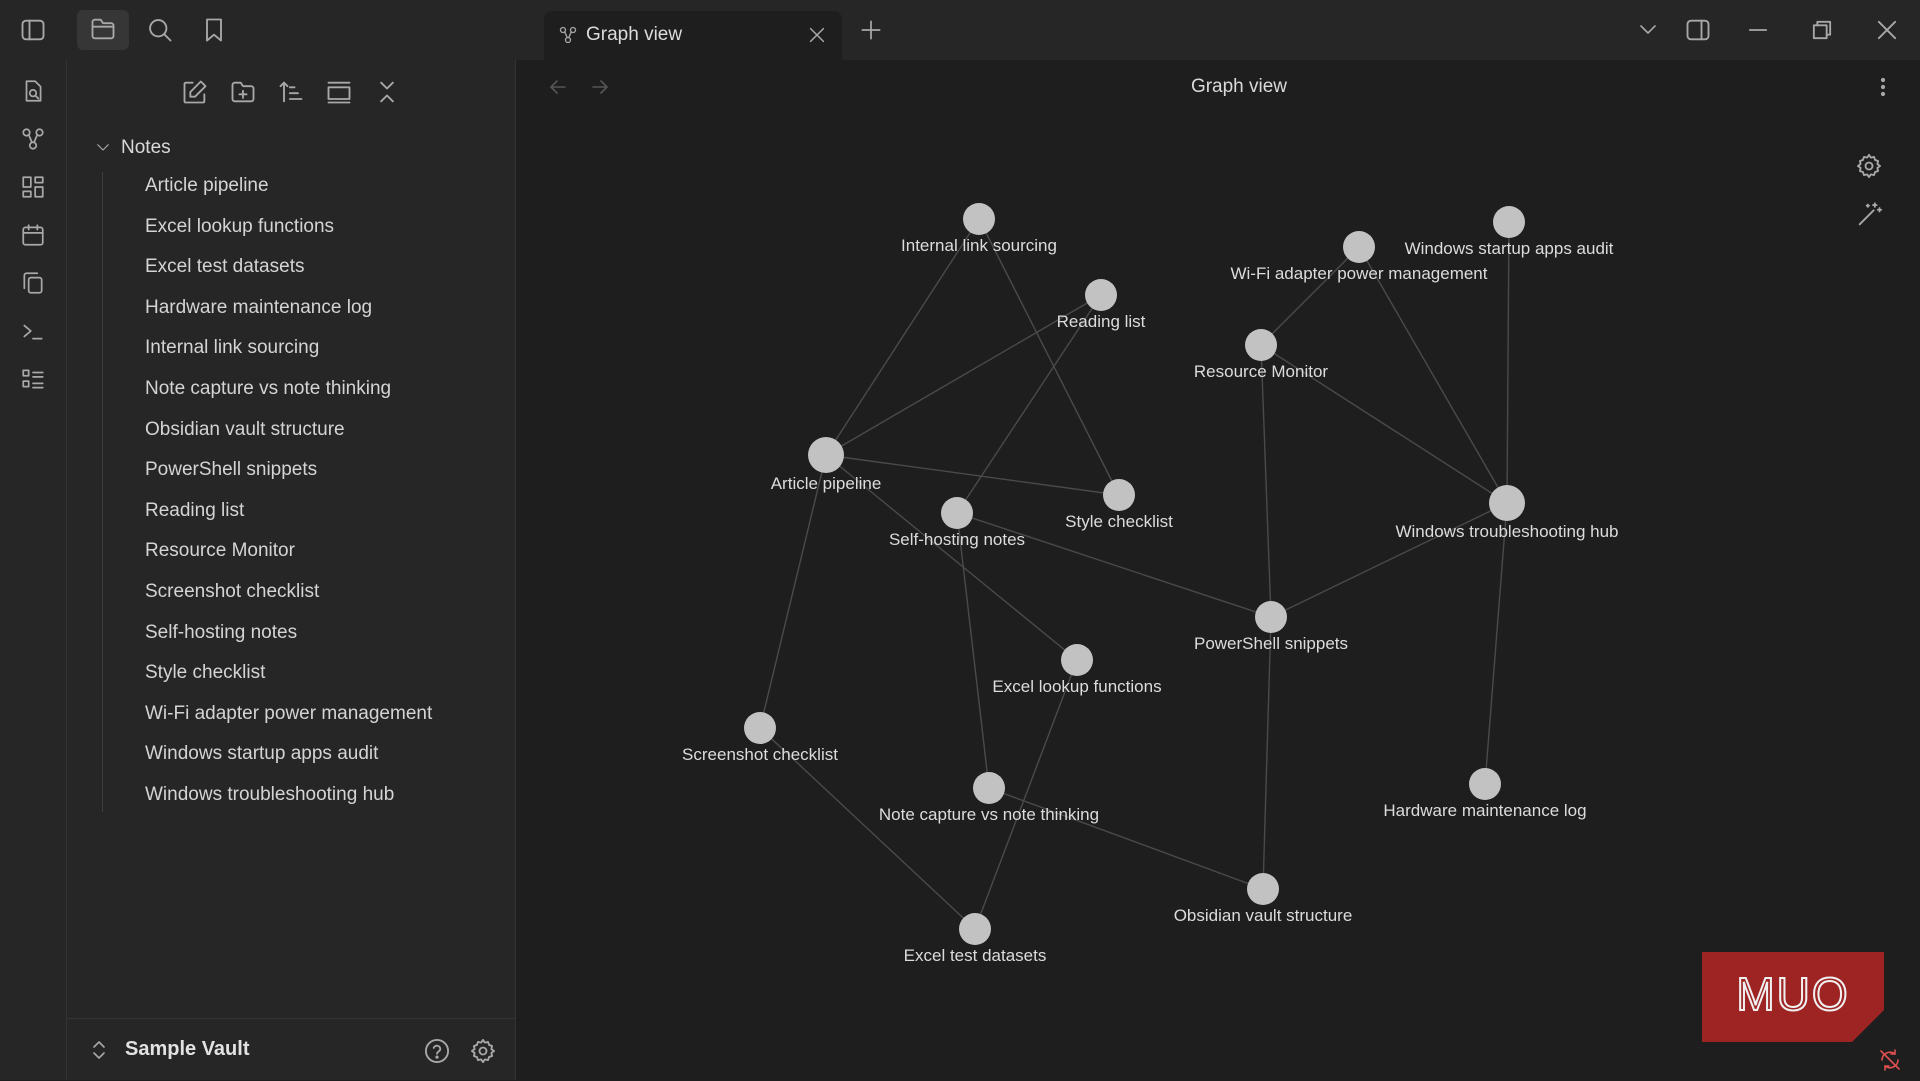 Image resolution: width=1920 pixels, height=1081 pixels. I want to click on graph-node: Article pipeline, so click(826, 465).